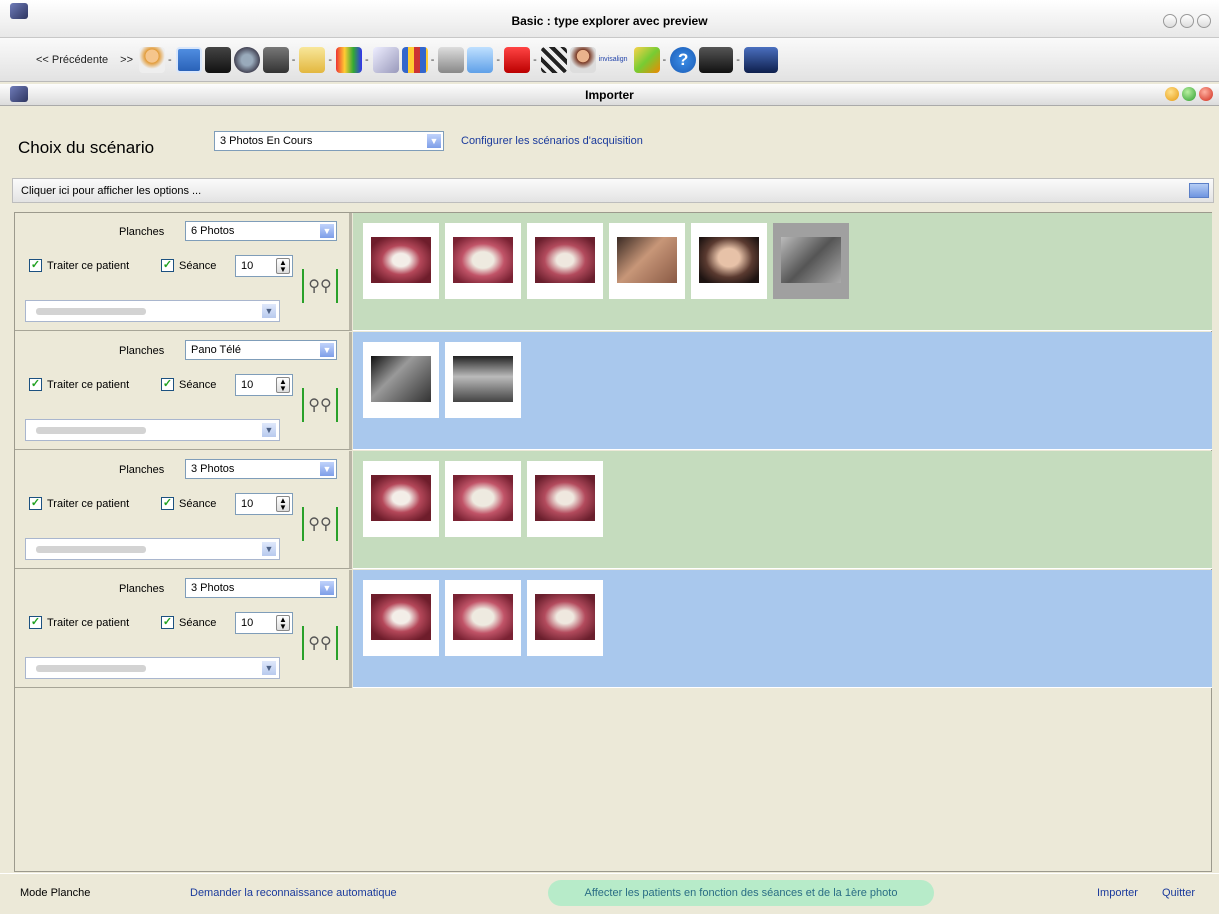 The width and height of the screenshot is (1219, 914). I want to click on previous-button: << Précédente, so click(72, 60).